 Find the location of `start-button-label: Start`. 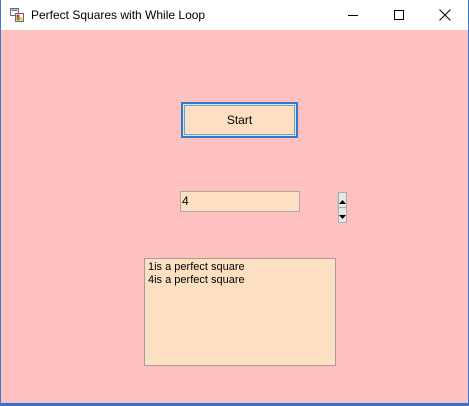

start-button-label: Start is located at coordinates (239, 120).